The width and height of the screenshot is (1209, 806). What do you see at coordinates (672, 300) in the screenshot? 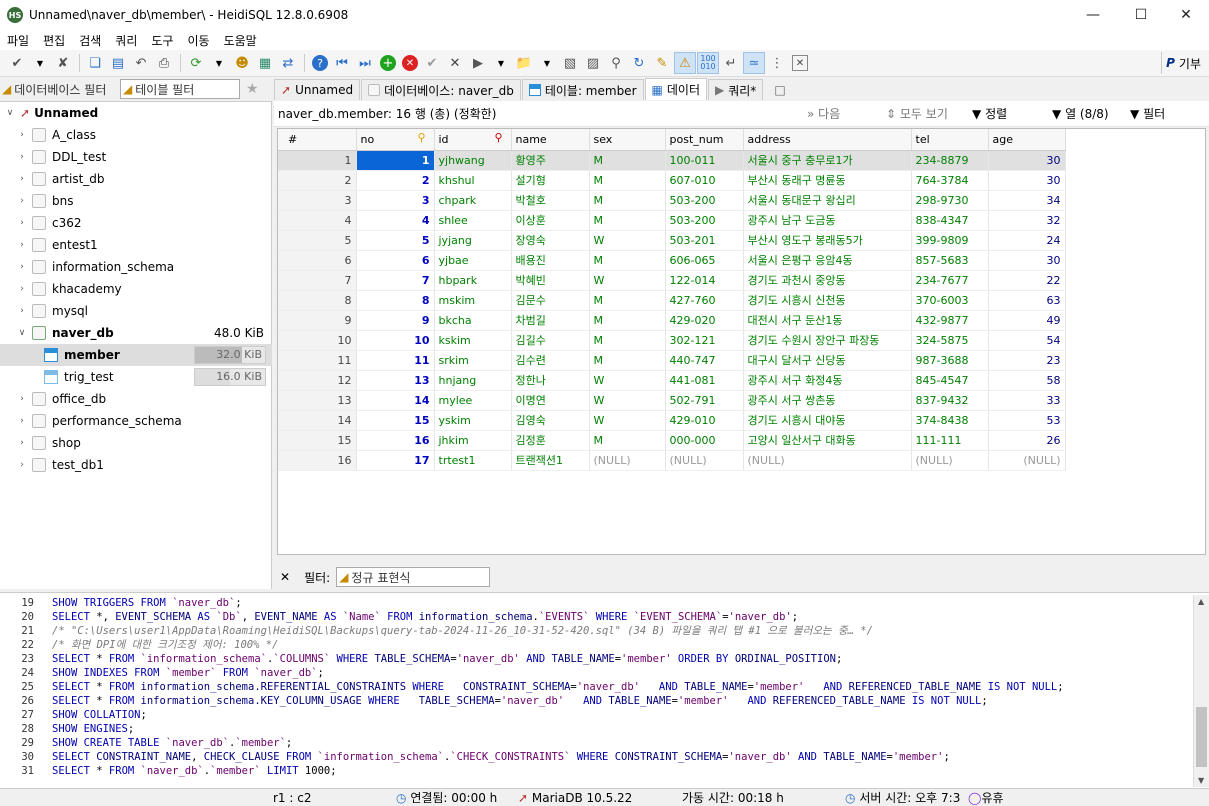
I see `table-row: 8 8 mskim 김문수 M 427-760 경기도 시흥시 신천동 370-6003 63` at bounding box center [672, 300].